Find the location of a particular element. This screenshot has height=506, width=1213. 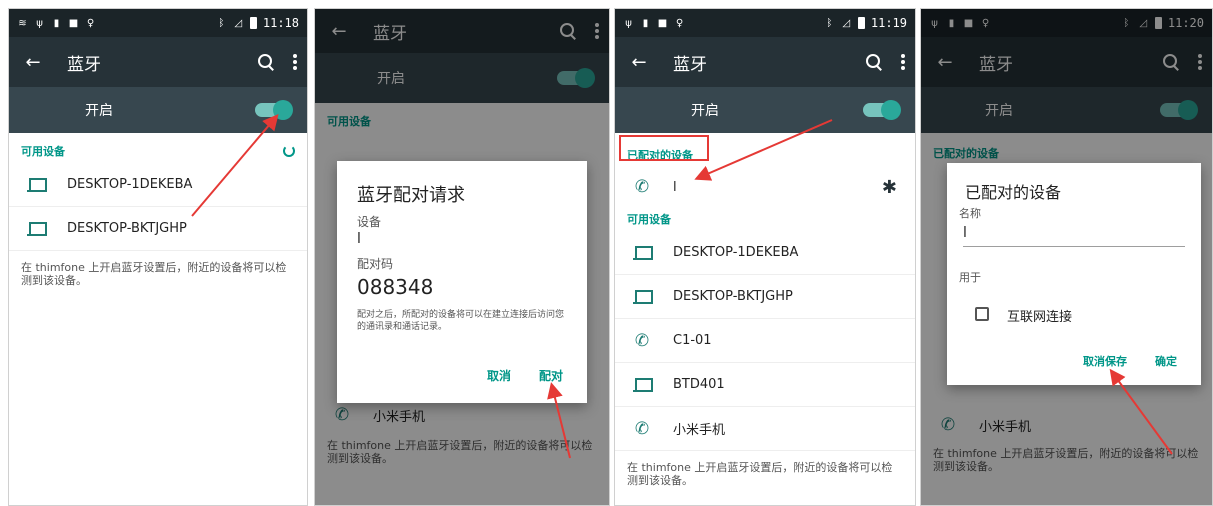

pair-button: 配对 is located at coordinates (551, 375).